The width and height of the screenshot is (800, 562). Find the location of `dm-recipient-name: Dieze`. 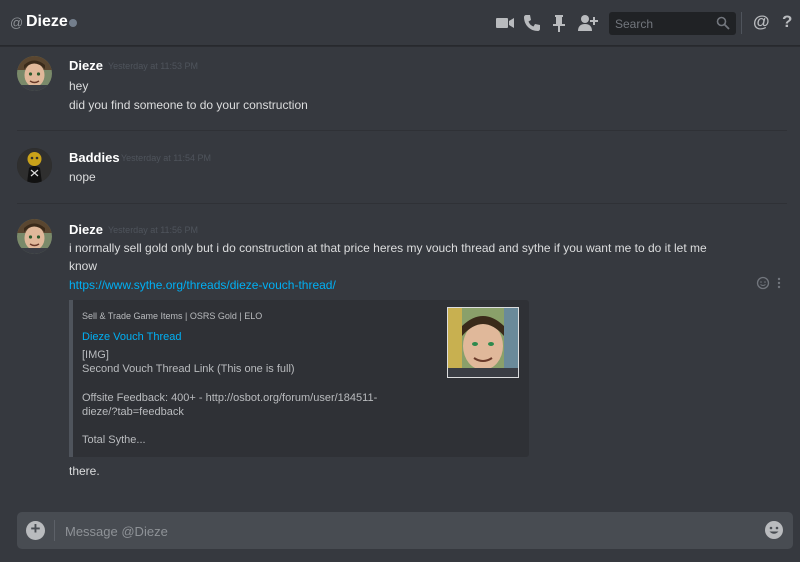

dm-recipient-name: Dieze is located at coordinates (47, 22).